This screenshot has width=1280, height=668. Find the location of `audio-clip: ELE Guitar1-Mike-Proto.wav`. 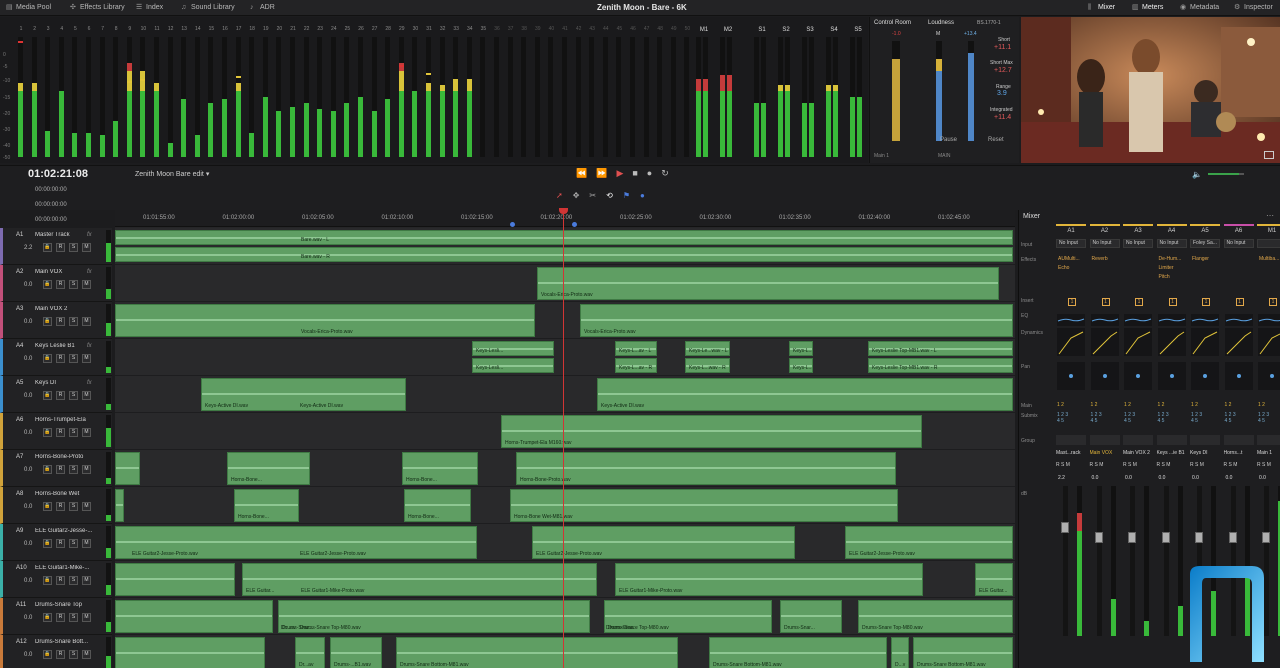

audio-clip: ELE Guitar1-Mike-Proto.wav is located at coordinates (769, 579).